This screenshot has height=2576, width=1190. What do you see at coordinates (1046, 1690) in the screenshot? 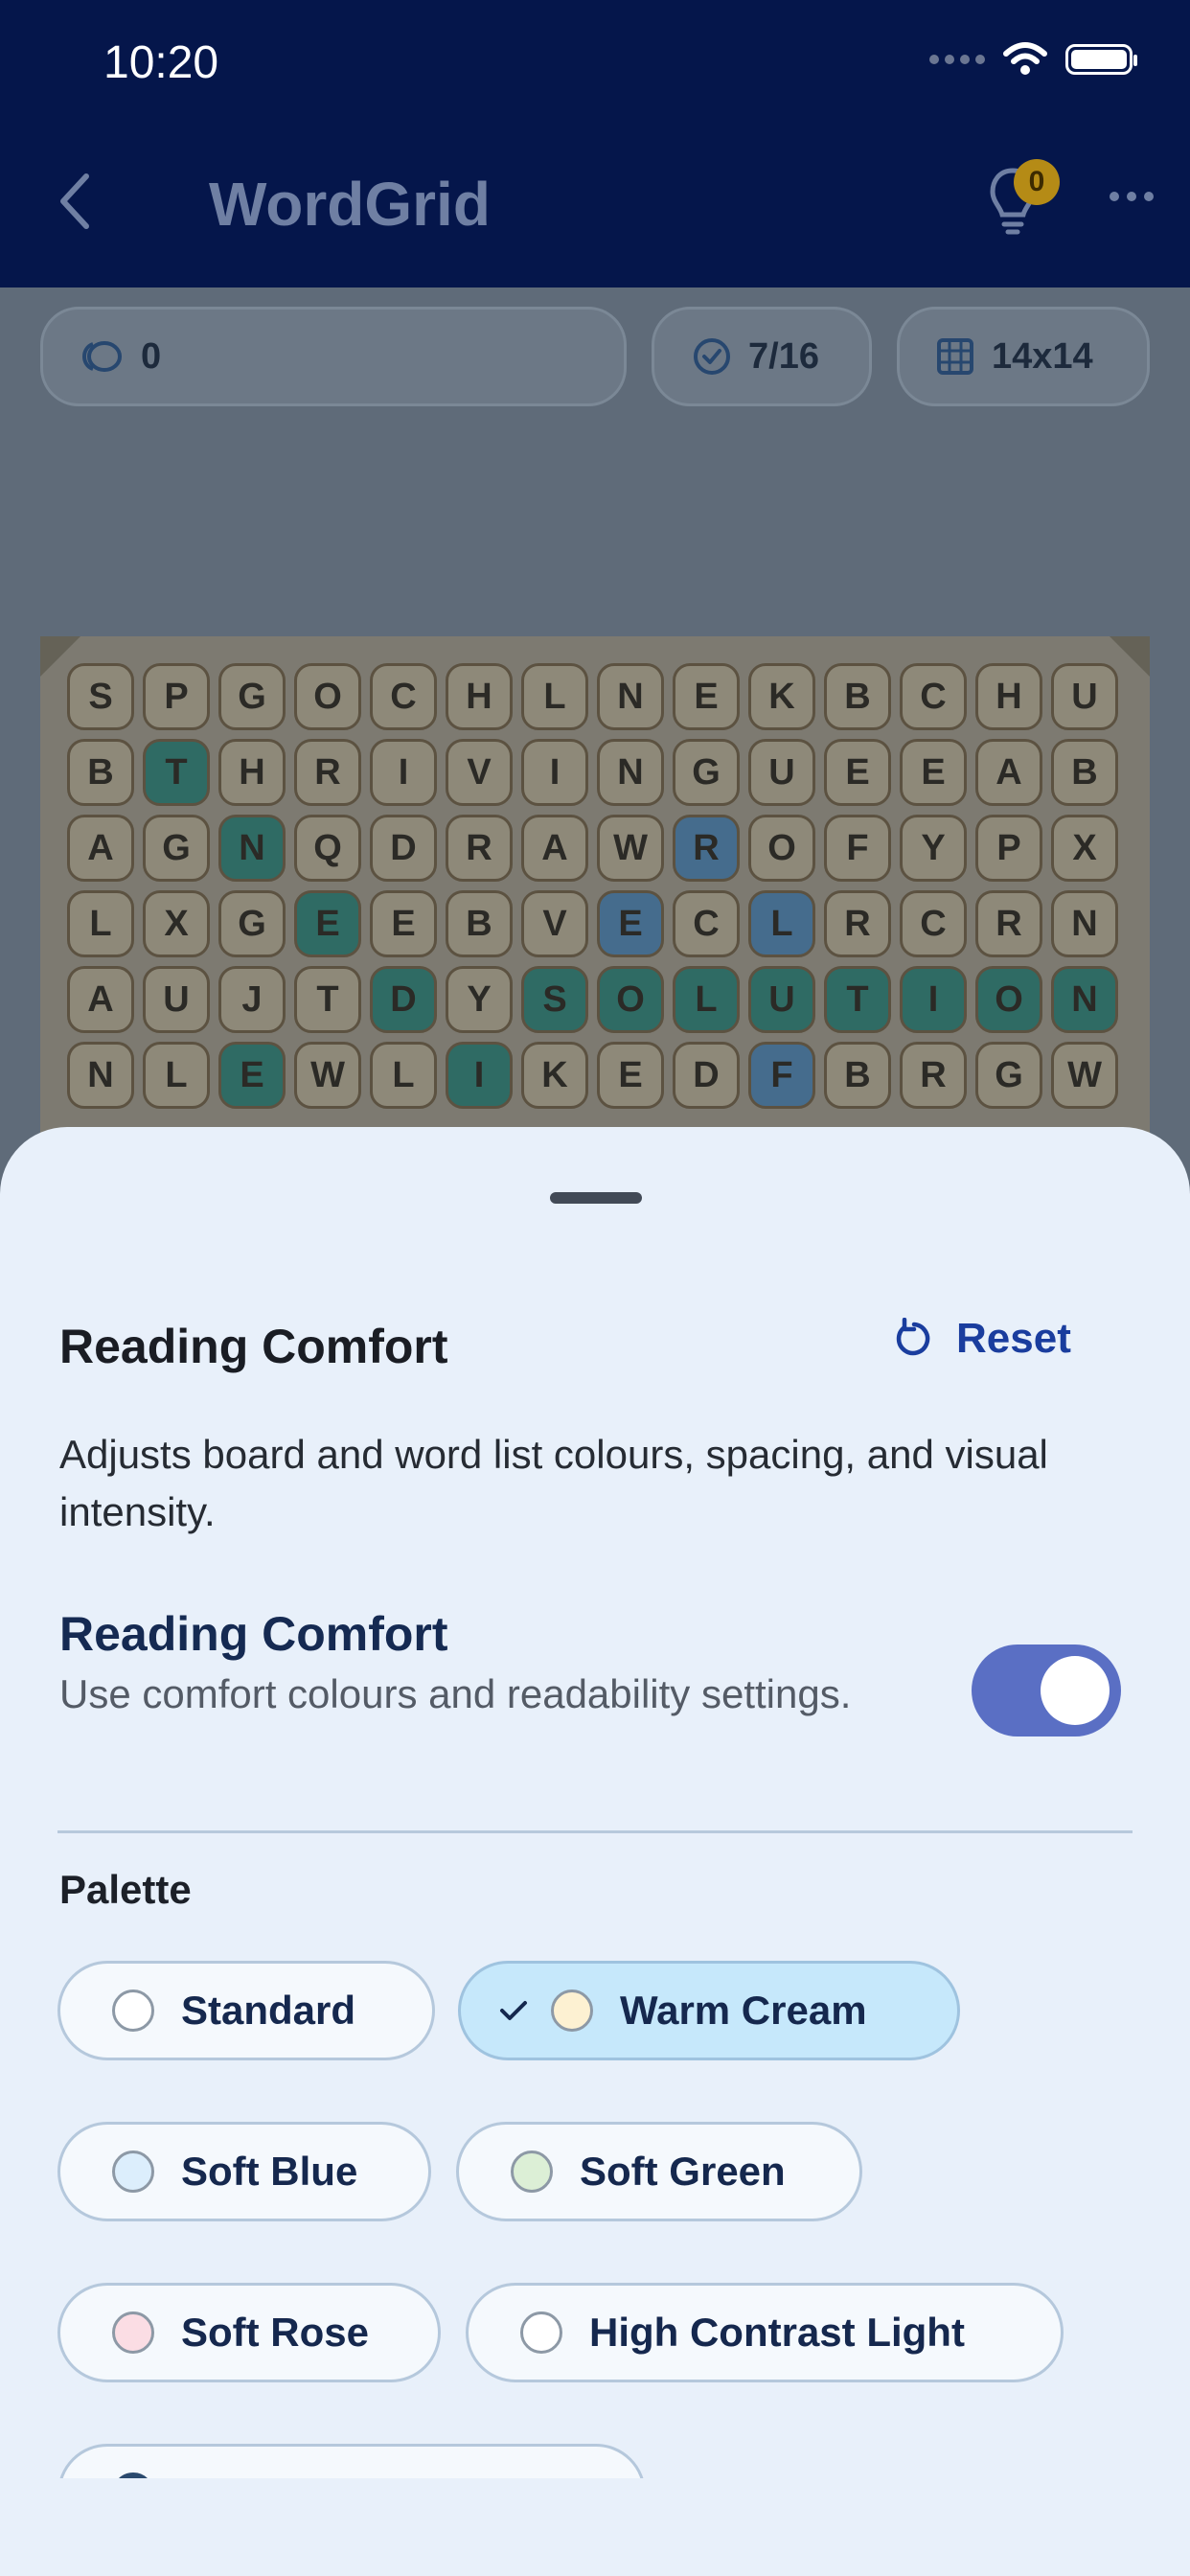
I see `reading-comfort-toggle` at bounding box center [1046, 1690].